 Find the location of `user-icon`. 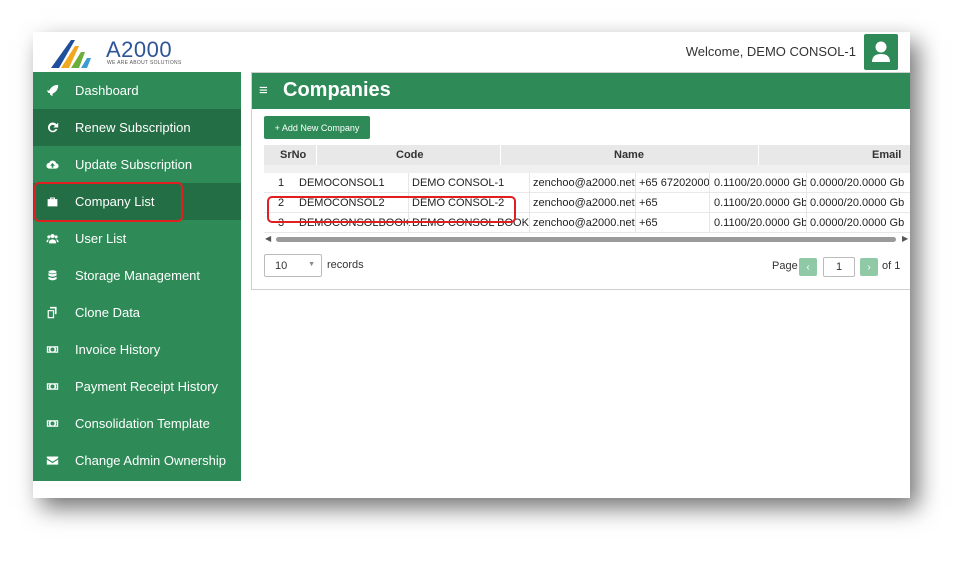

user-icon is located at coordinates (881, 51).